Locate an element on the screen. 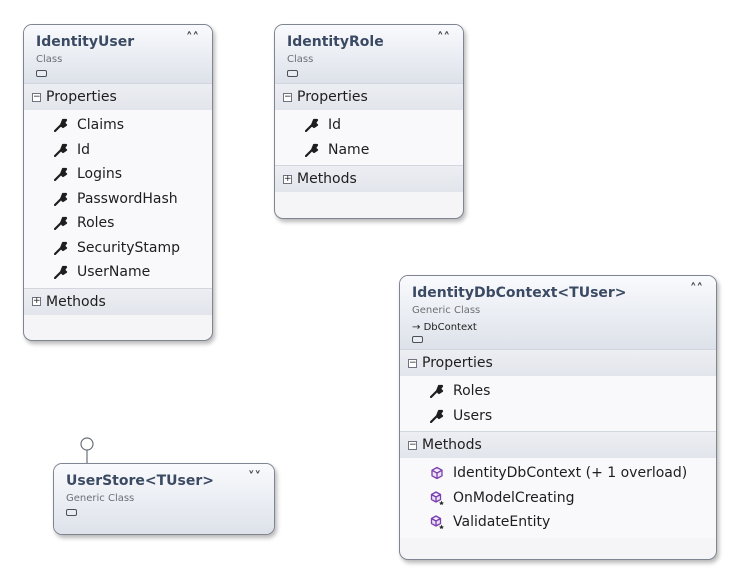 This screenshot has width=733, height=576. property-item: Name is located at coordinates (369, 149).